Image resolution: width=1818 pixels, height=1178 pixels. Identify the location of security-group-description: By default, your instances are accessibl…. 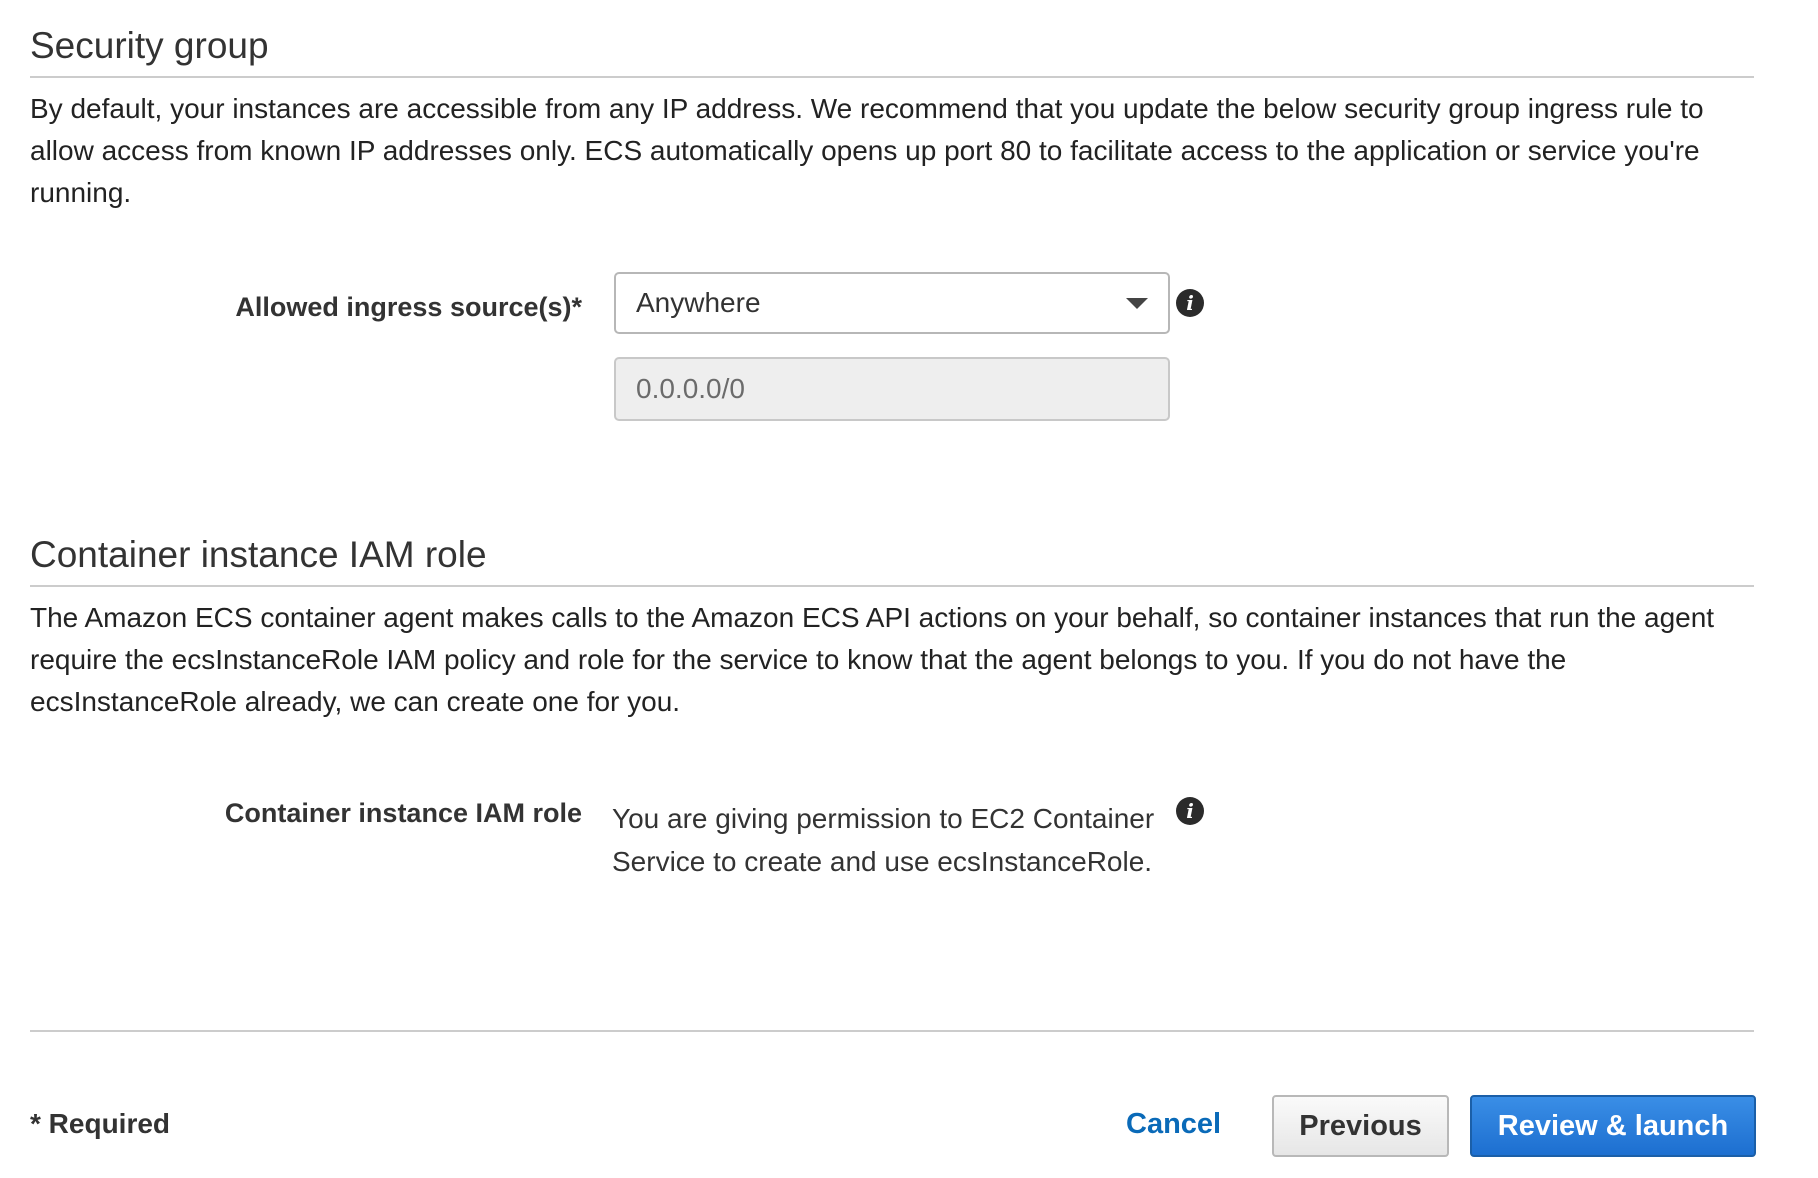
(867, 150).